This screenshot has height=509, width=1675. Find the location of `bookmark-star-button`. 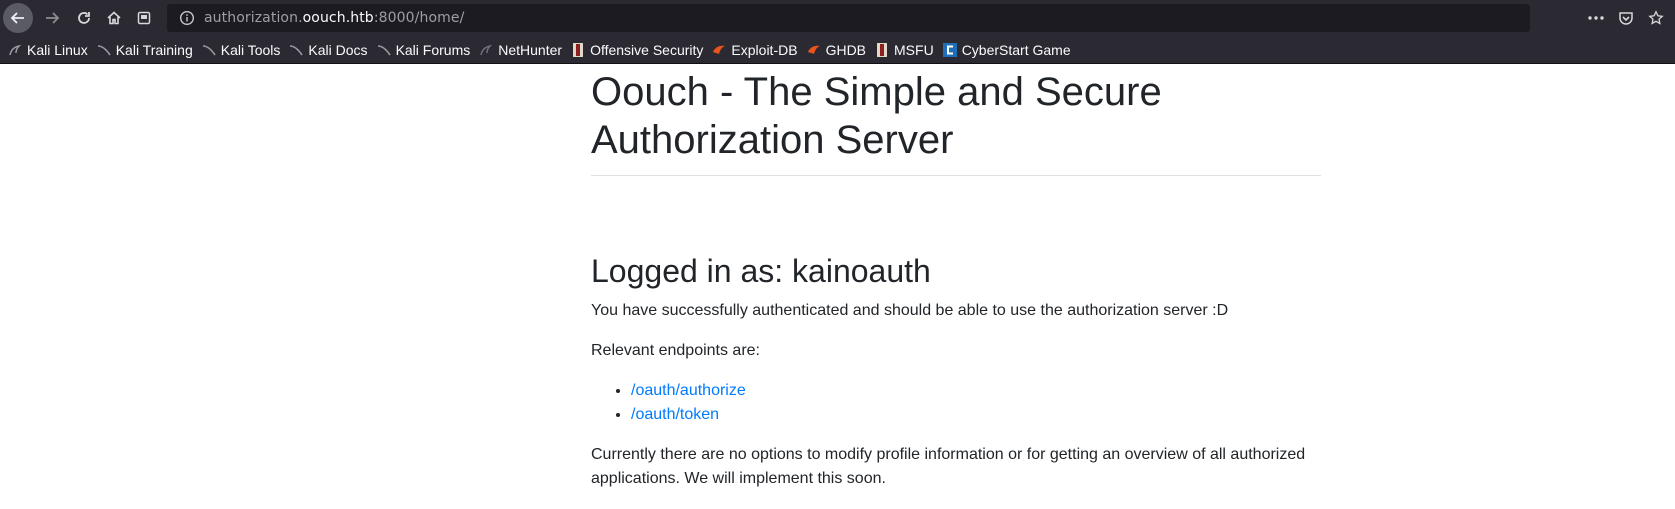

bookmark-star-button is located at coordinates (1656, 18).